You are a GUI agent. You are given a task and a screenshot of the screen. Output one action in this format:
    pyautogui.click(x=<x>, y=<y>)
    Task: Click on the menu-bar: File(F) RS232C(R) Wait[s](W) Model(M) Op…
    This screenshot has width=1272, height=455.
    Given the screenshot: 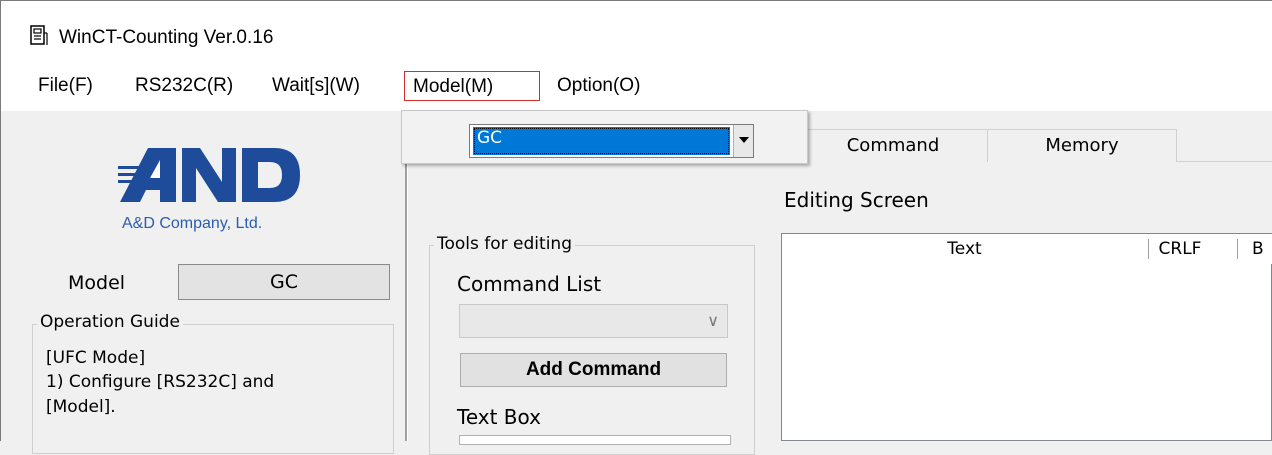 What is the action you would take?
    pyautogui.click(x=636, y=86)
    